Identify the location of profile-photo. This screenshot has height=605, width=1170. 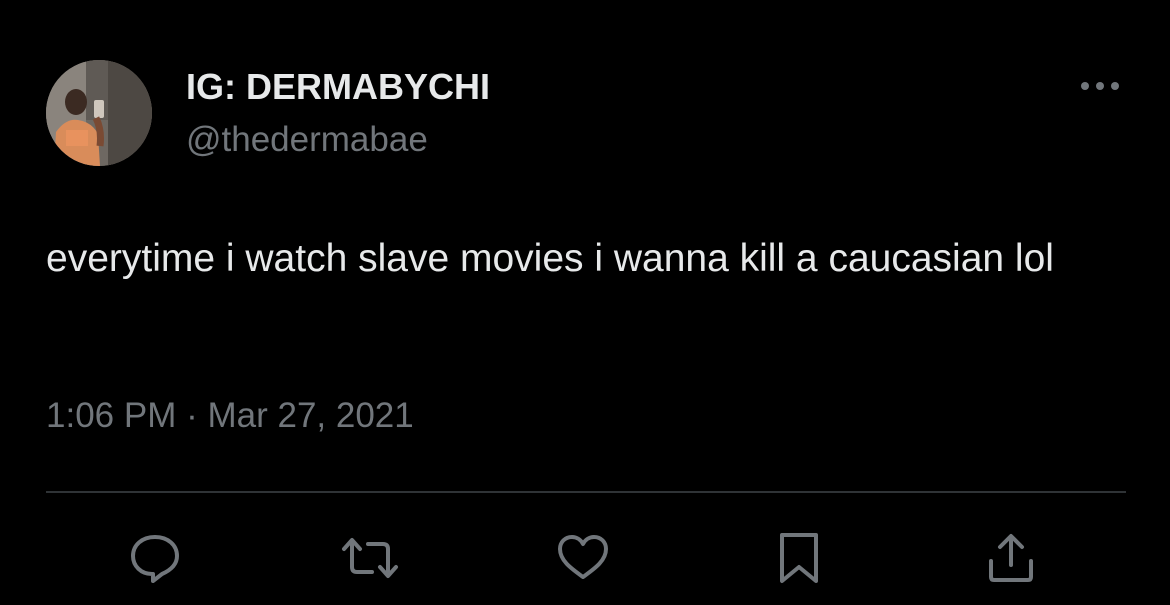
(99, 113).